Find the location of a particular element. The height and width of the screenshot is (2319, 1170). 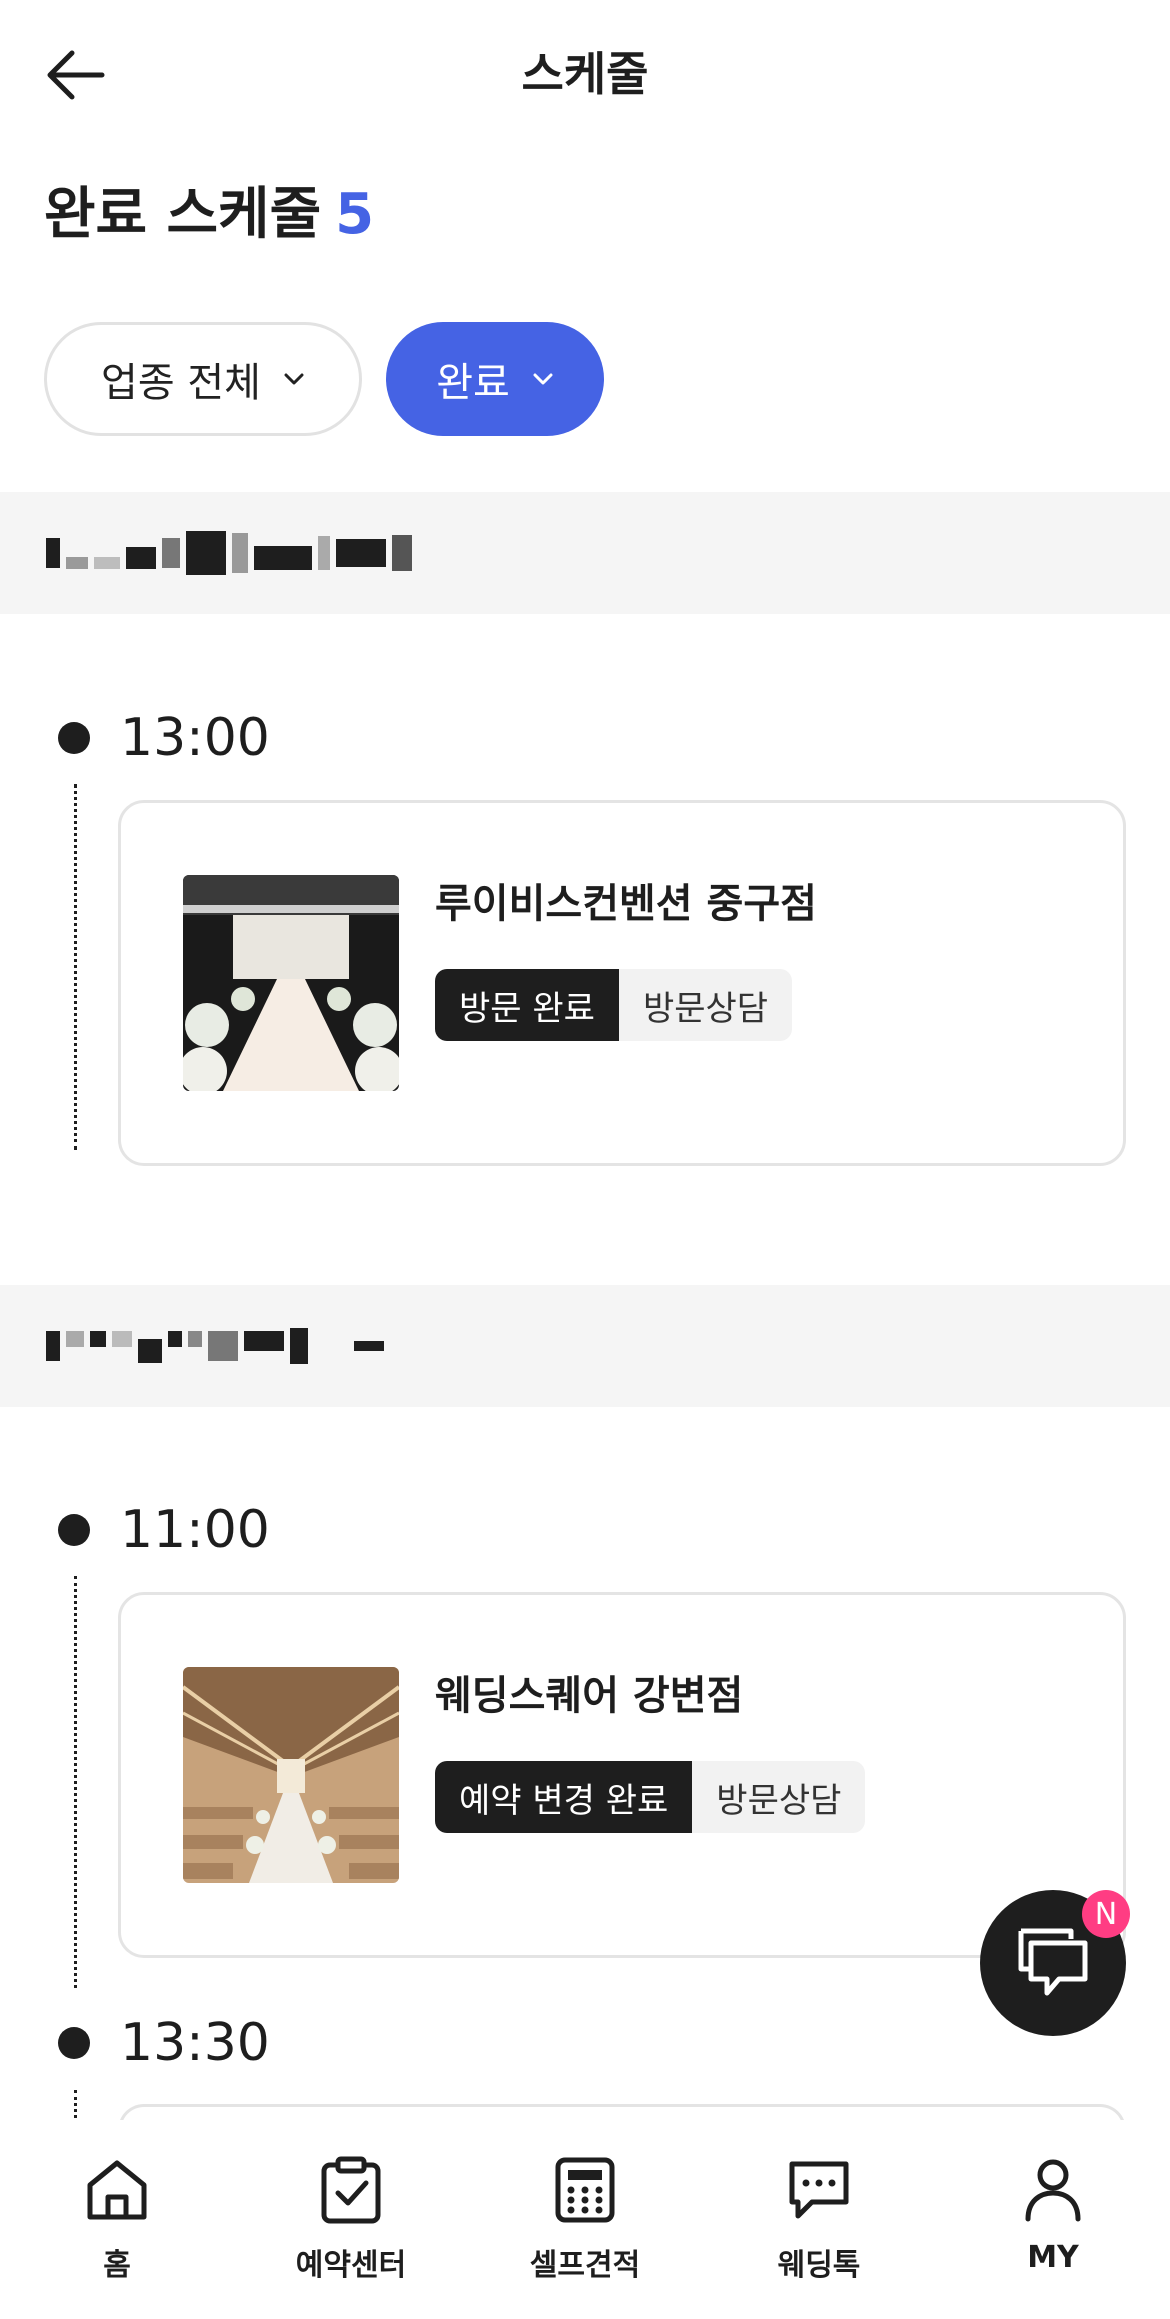

nav-label: 웨딩톡 is located at coordinates (819, 2265).